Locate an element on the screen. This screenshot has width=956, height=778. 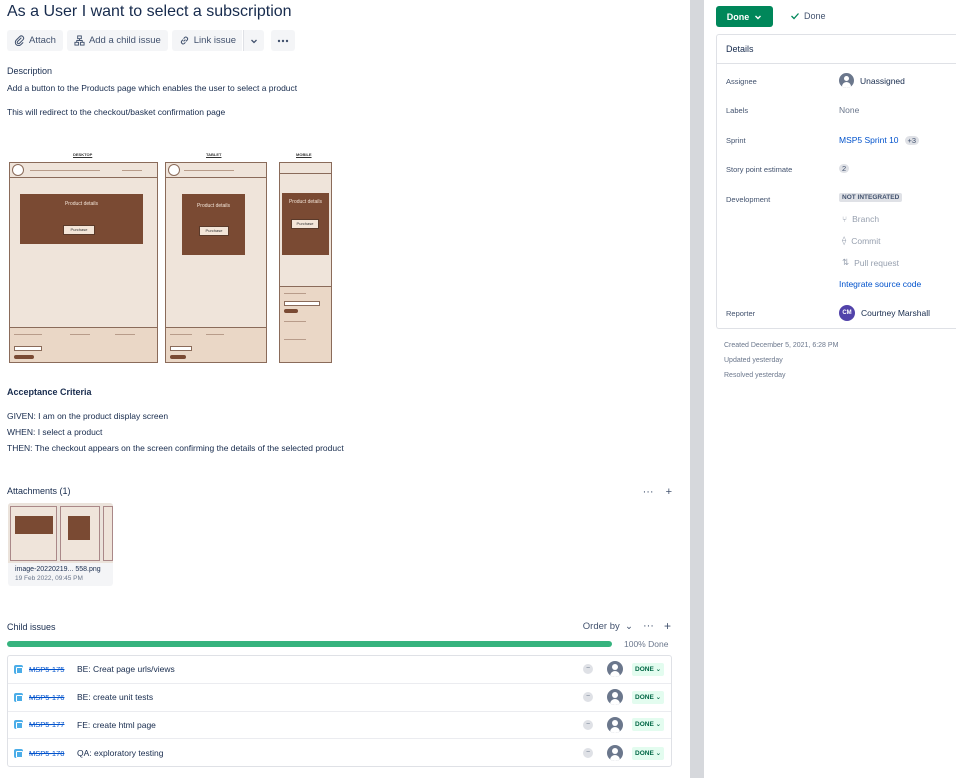
sprint-field: MSP5 Sprint 10 +3 is located at coordinates (879, 140).